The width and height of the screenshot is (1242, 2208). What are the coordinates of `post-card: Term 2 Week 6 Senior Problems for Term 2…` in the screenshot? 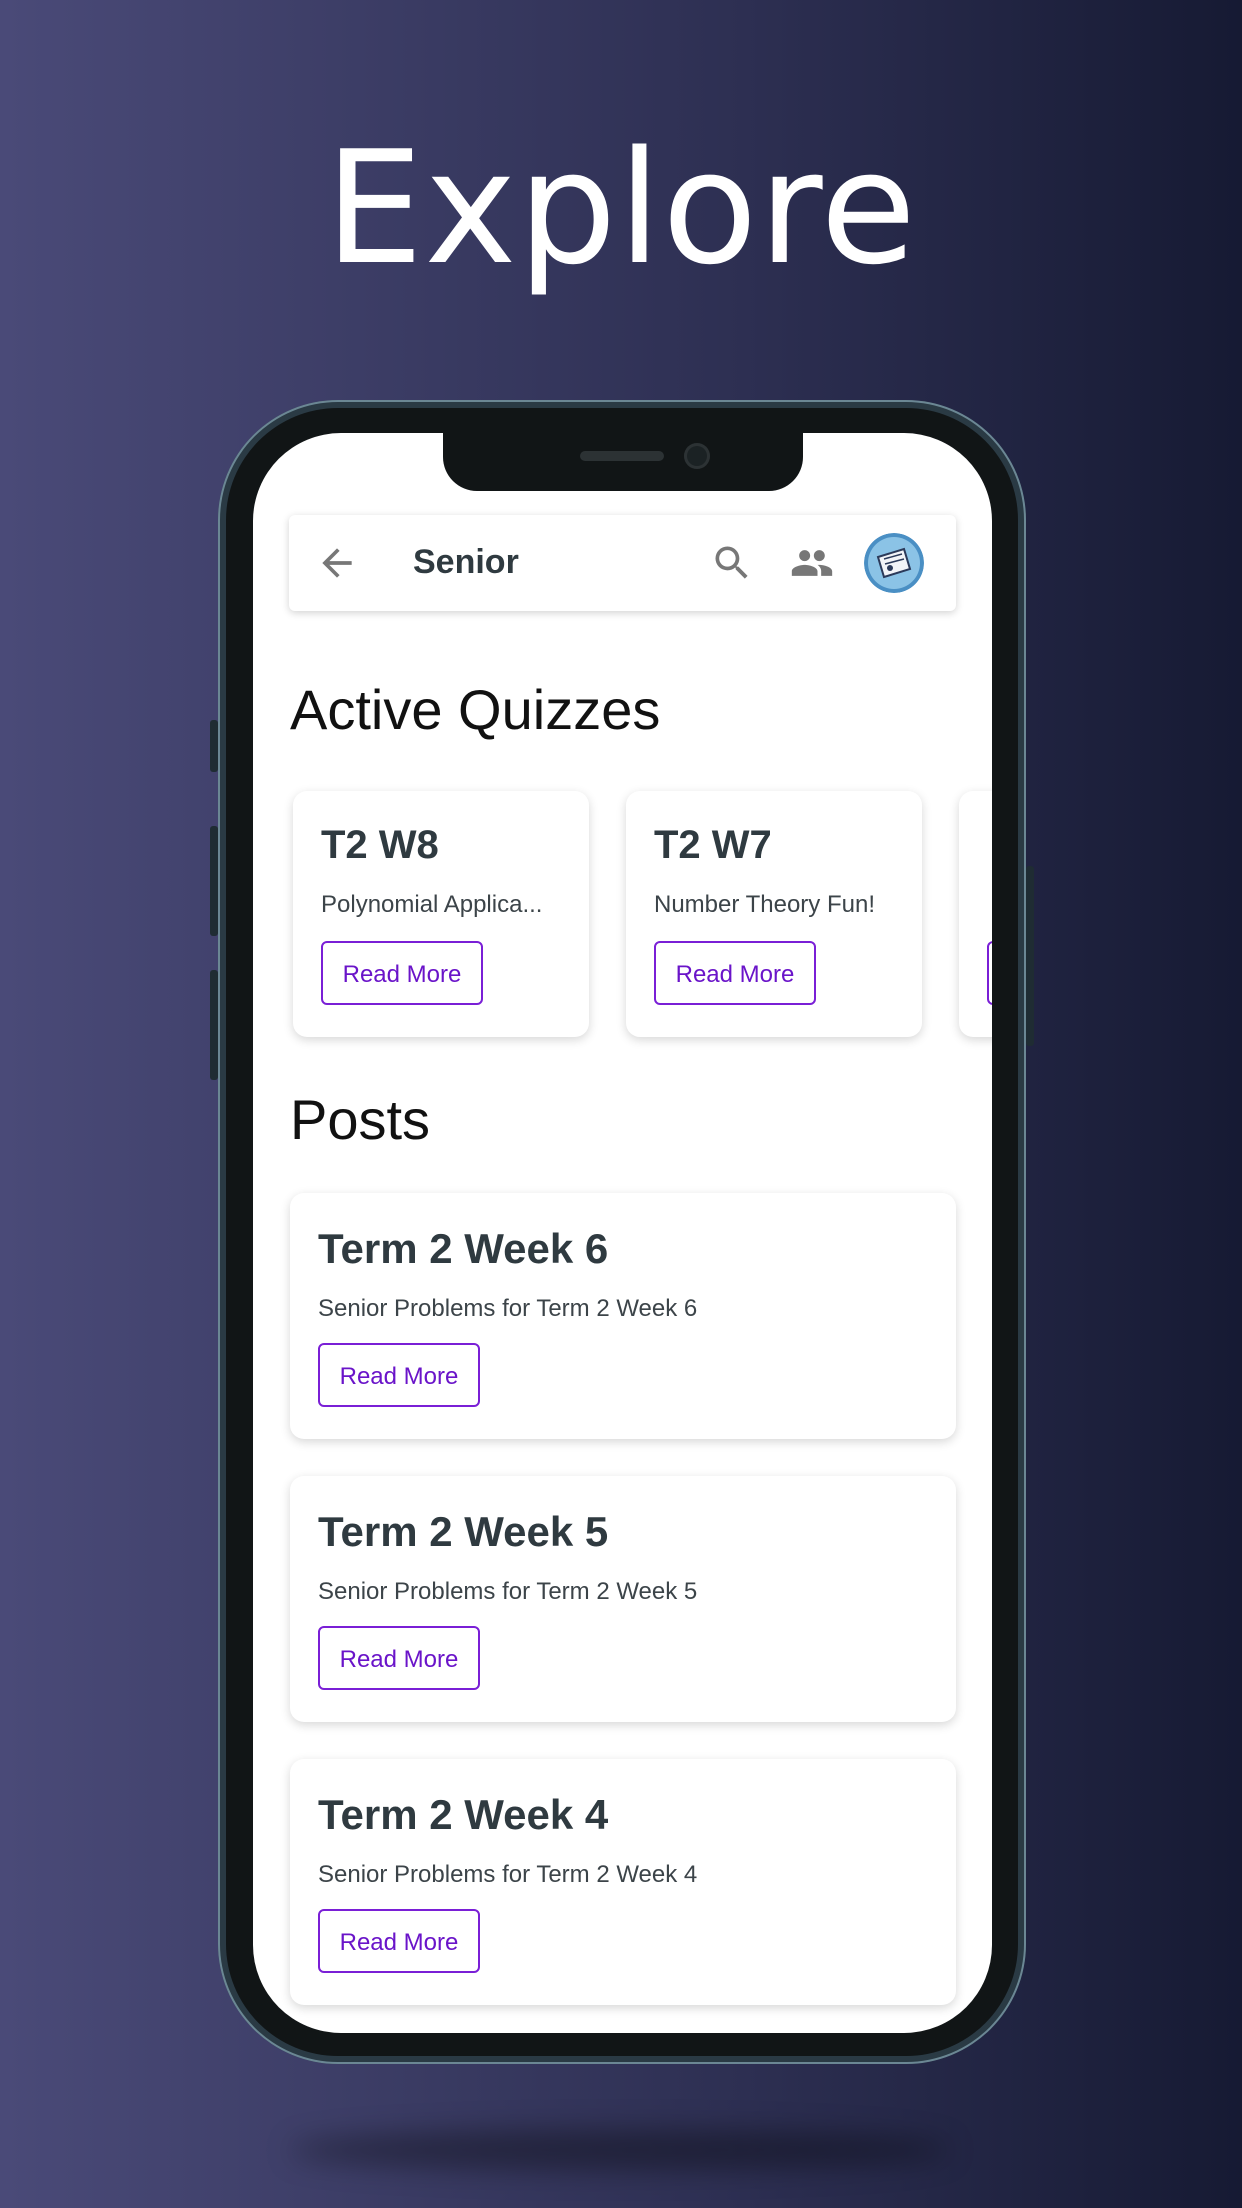 It's located at (623, 1316).